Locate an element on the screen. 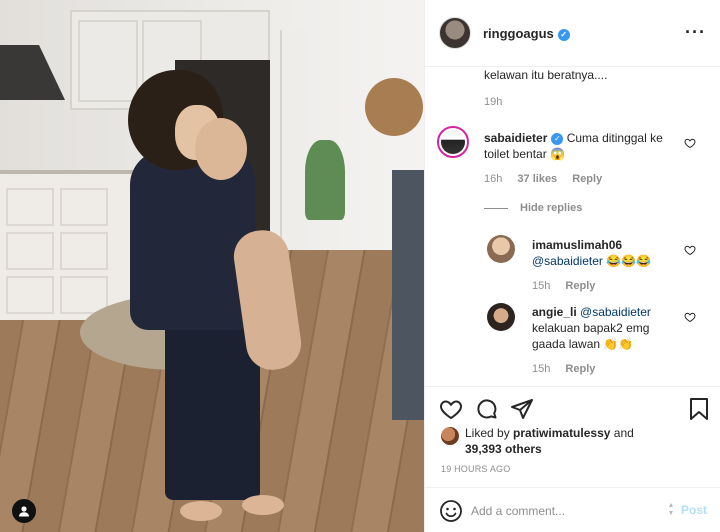 The height and width of the screenshot is (532, 720). comment-icon is located at coordinates (487, 409).